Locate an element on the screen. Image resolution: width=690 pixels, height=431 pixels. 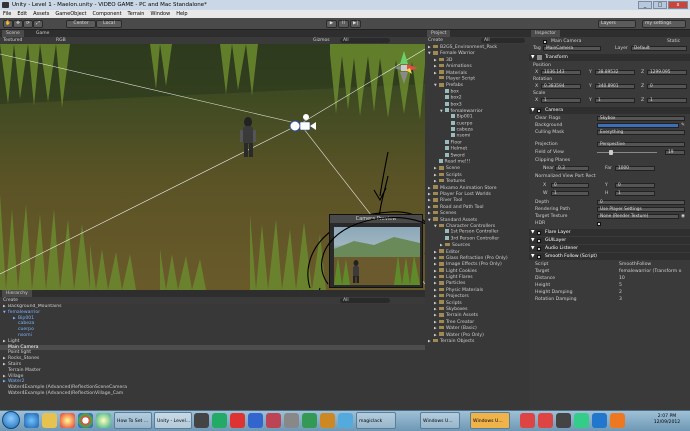
tab-inspector: Inspector is located at coordinates (545, 33).